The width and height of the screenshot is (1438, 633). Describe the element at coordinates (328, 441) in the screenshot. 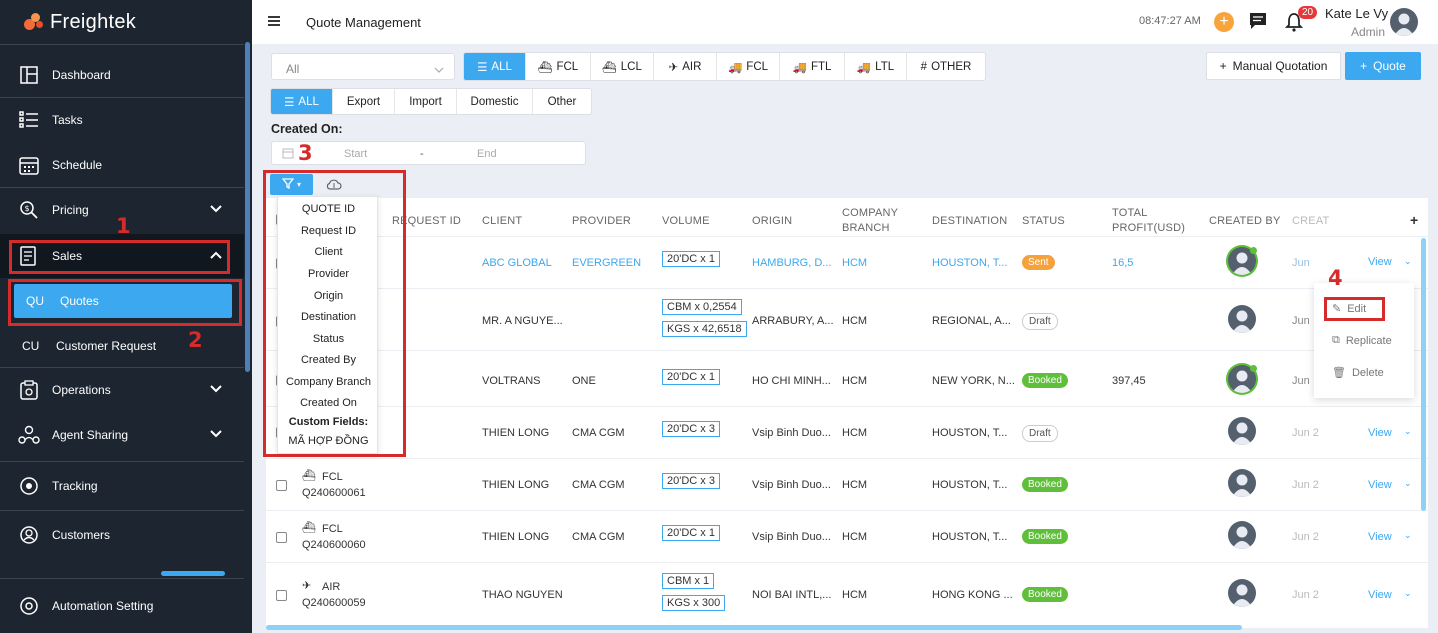

I see `filter-option-contract-number: MÃ HỢP ĐỒNG` at that location.